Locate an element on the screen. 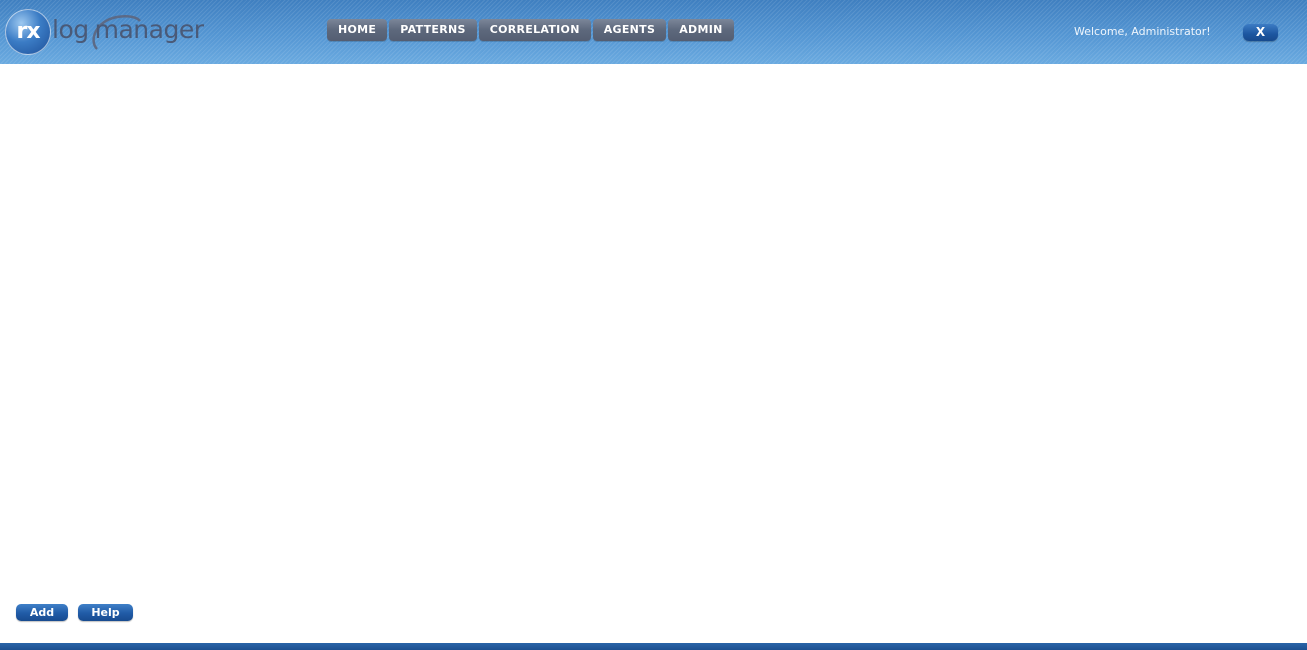 The height and width of the screenshot is (650, 1307). add-button: Add is located at coordinates (42, 612).